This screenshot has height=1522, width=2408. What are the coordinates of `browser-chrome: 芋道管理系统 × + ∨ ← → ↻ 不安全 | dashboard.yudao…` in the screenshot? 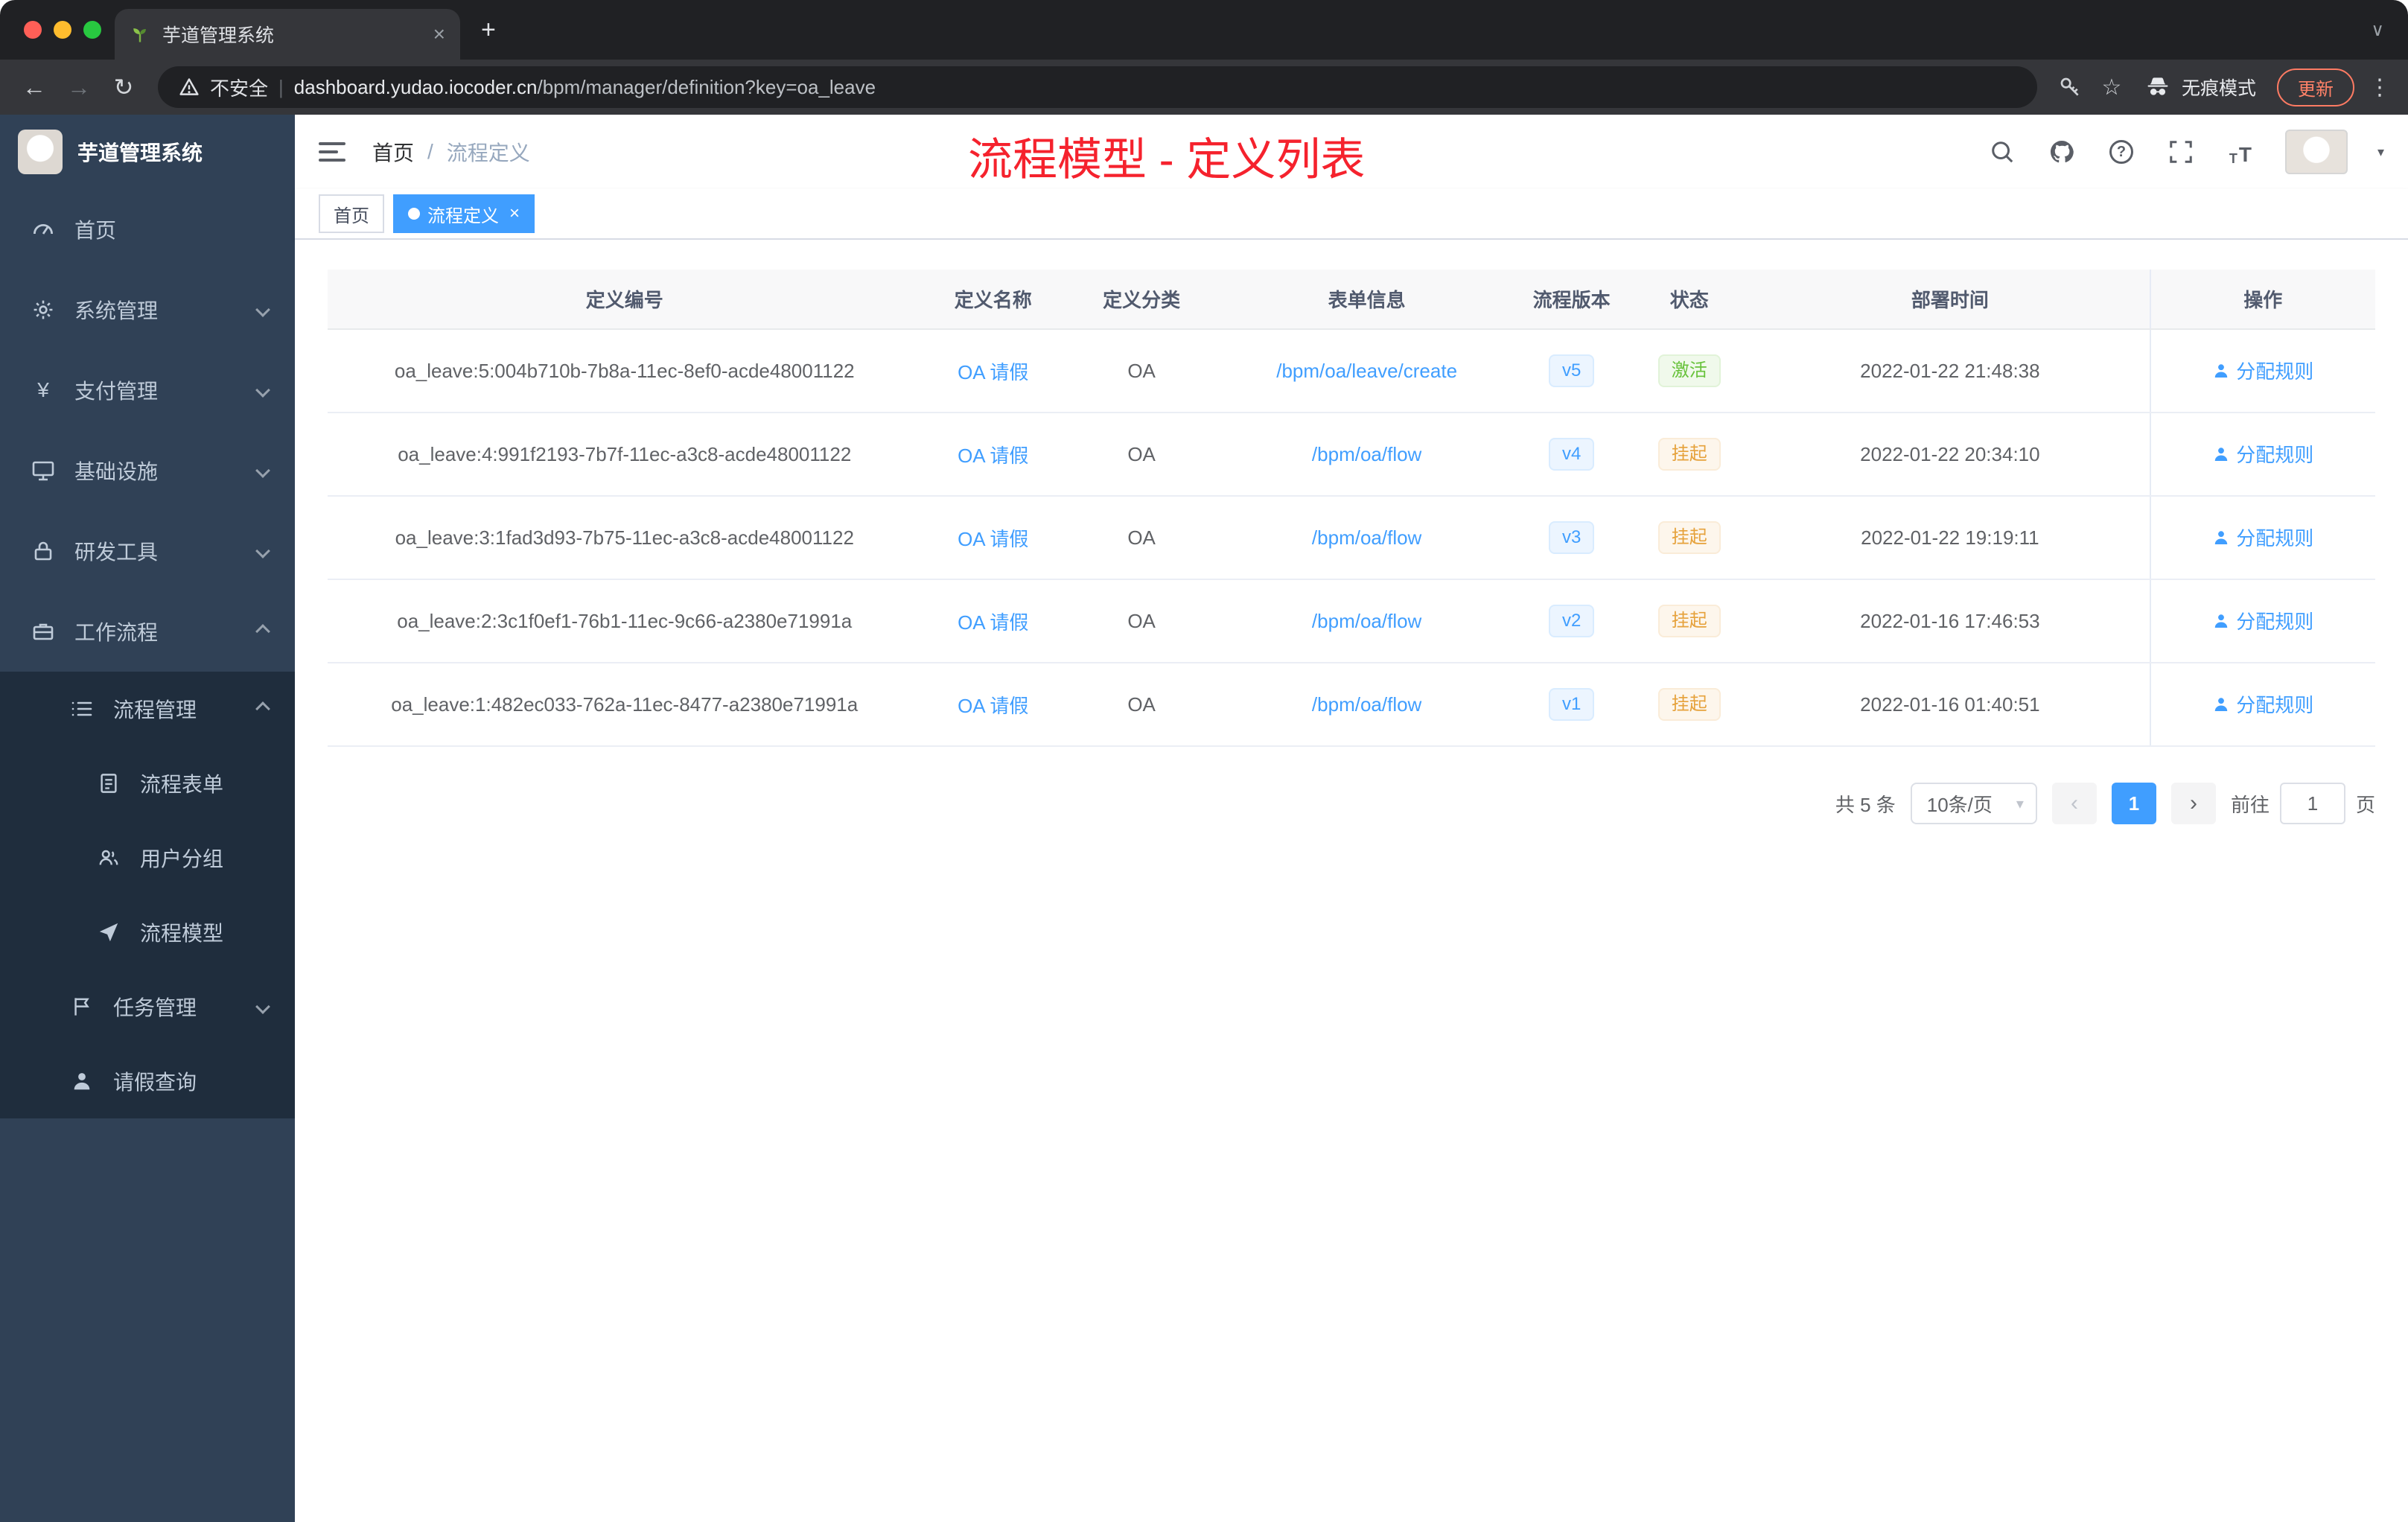 It's located at (1204, 57).